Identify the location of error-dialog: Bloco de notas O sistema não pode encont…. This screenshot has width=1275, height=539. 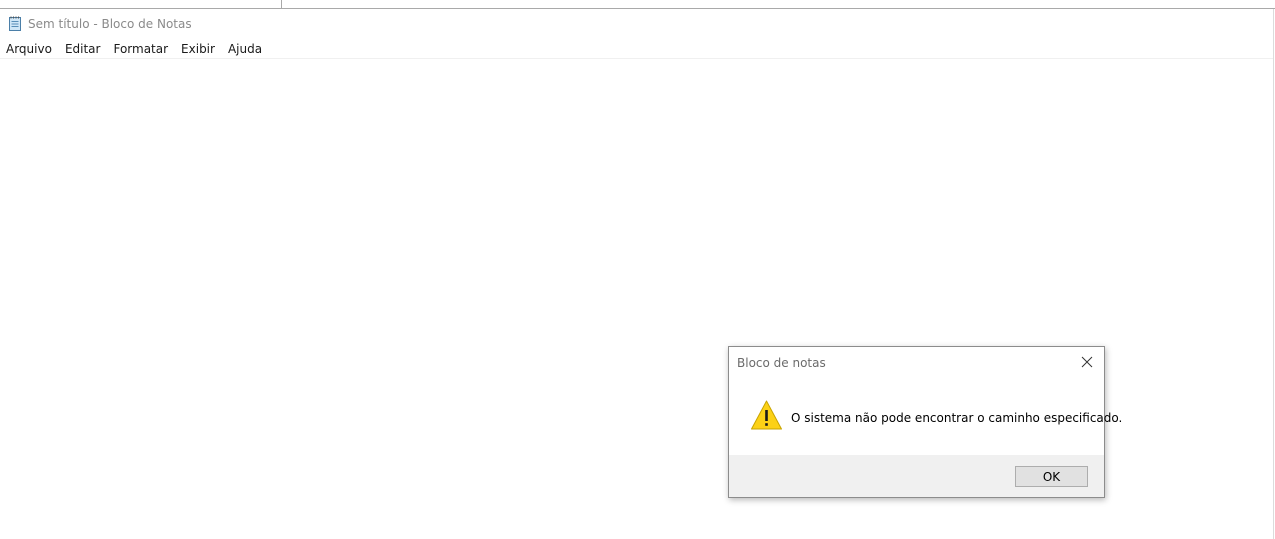
(925, 422).